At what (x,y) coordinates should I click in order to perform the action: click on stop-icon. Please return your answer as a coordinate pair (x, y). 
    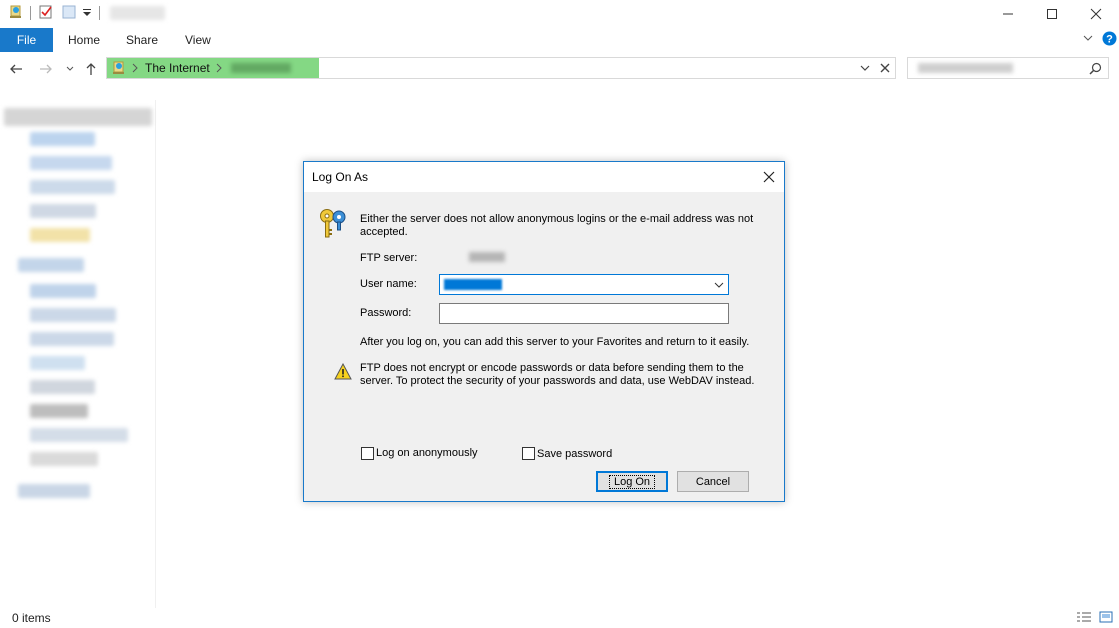
    Looking at the image, I should click on (885, 69).